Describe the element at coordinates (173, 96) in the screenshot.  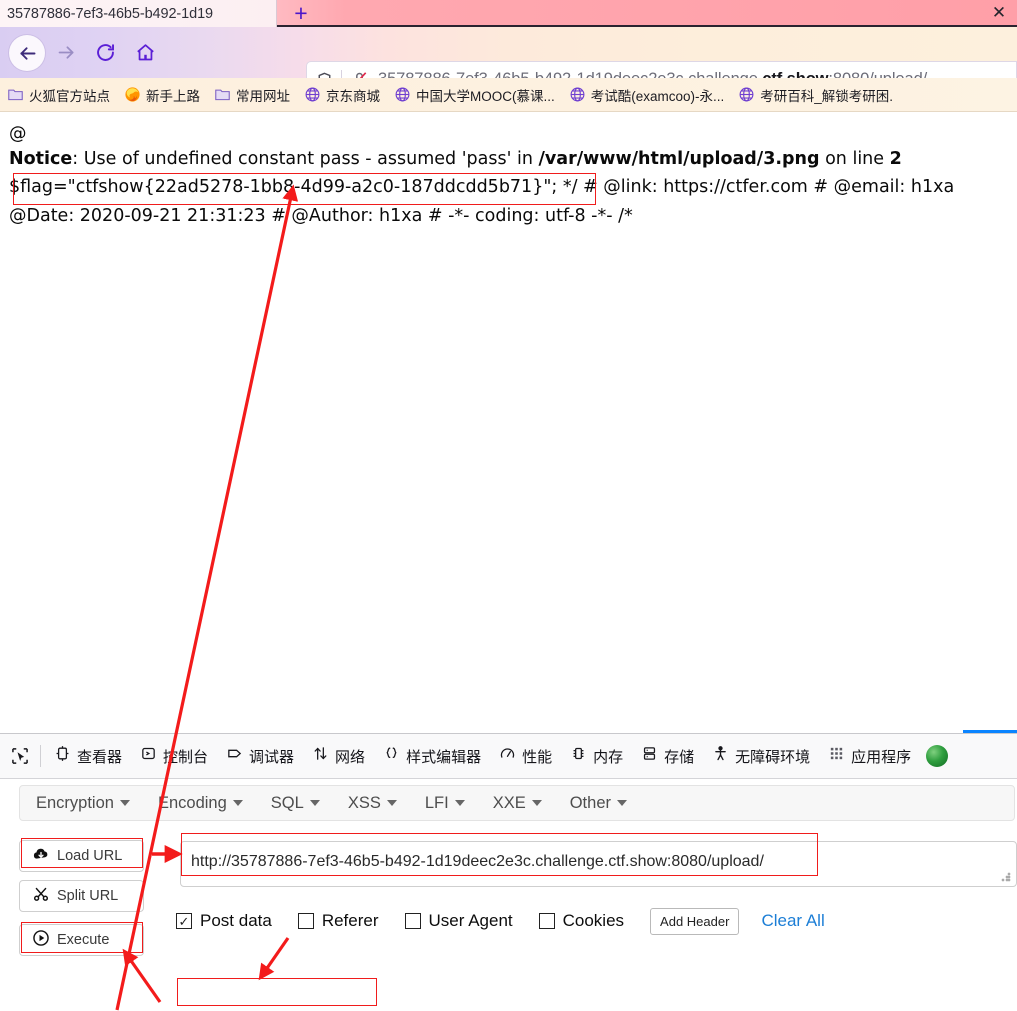
I see `bookmark-label: 新手上路` at that location.